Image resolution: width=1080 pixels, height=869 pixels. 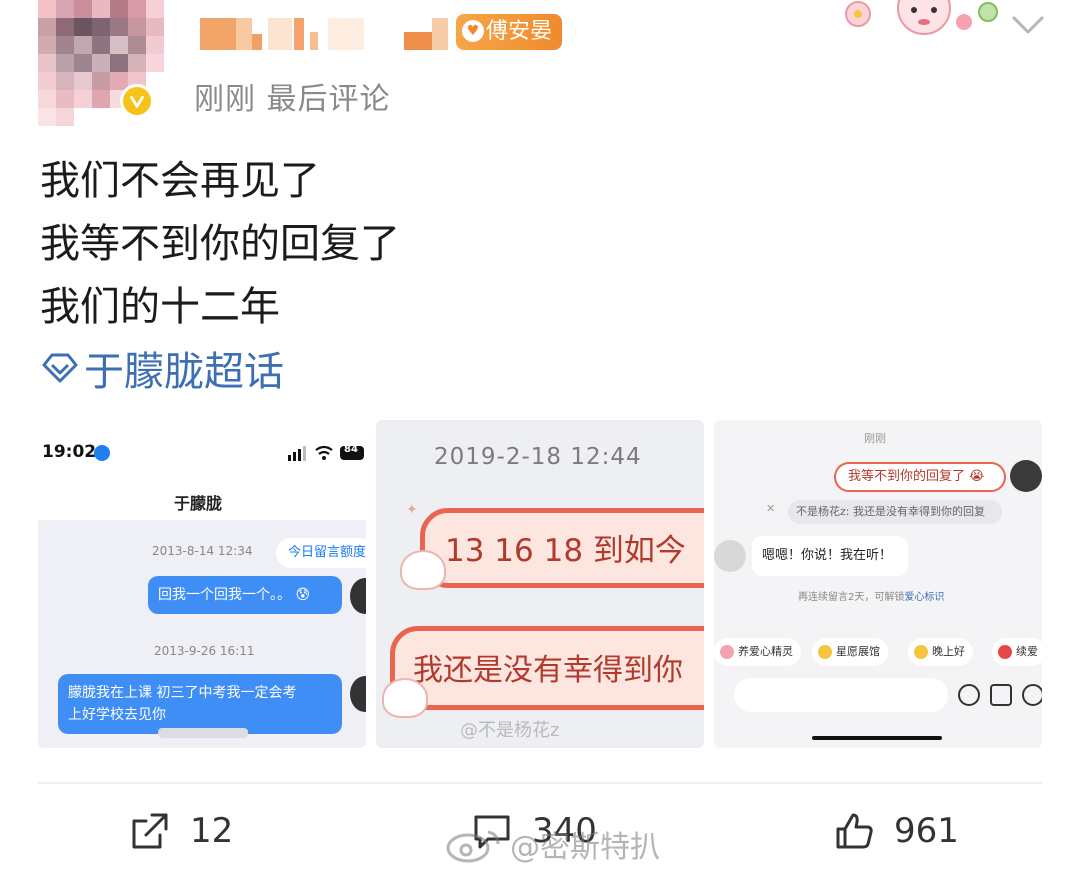 What do you see at coordinates (977, 476) in the screenshot?
I see `emoji-icon: 😭` at bounding box center [977, 476].